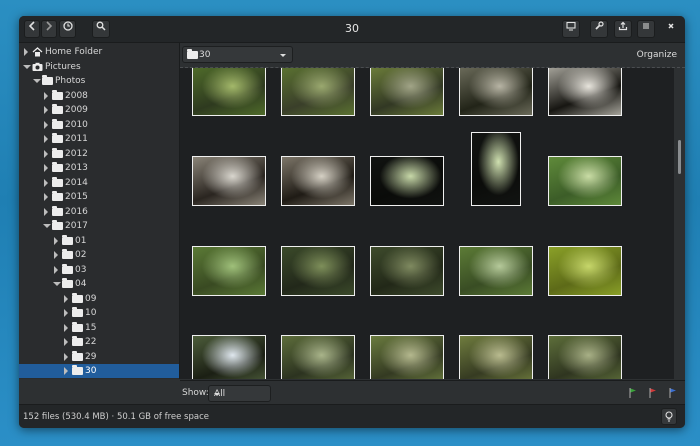 Image resolution: width=700 pixels, height=446 pixels. I want to click on browser-mode-button, so click(571, 29).